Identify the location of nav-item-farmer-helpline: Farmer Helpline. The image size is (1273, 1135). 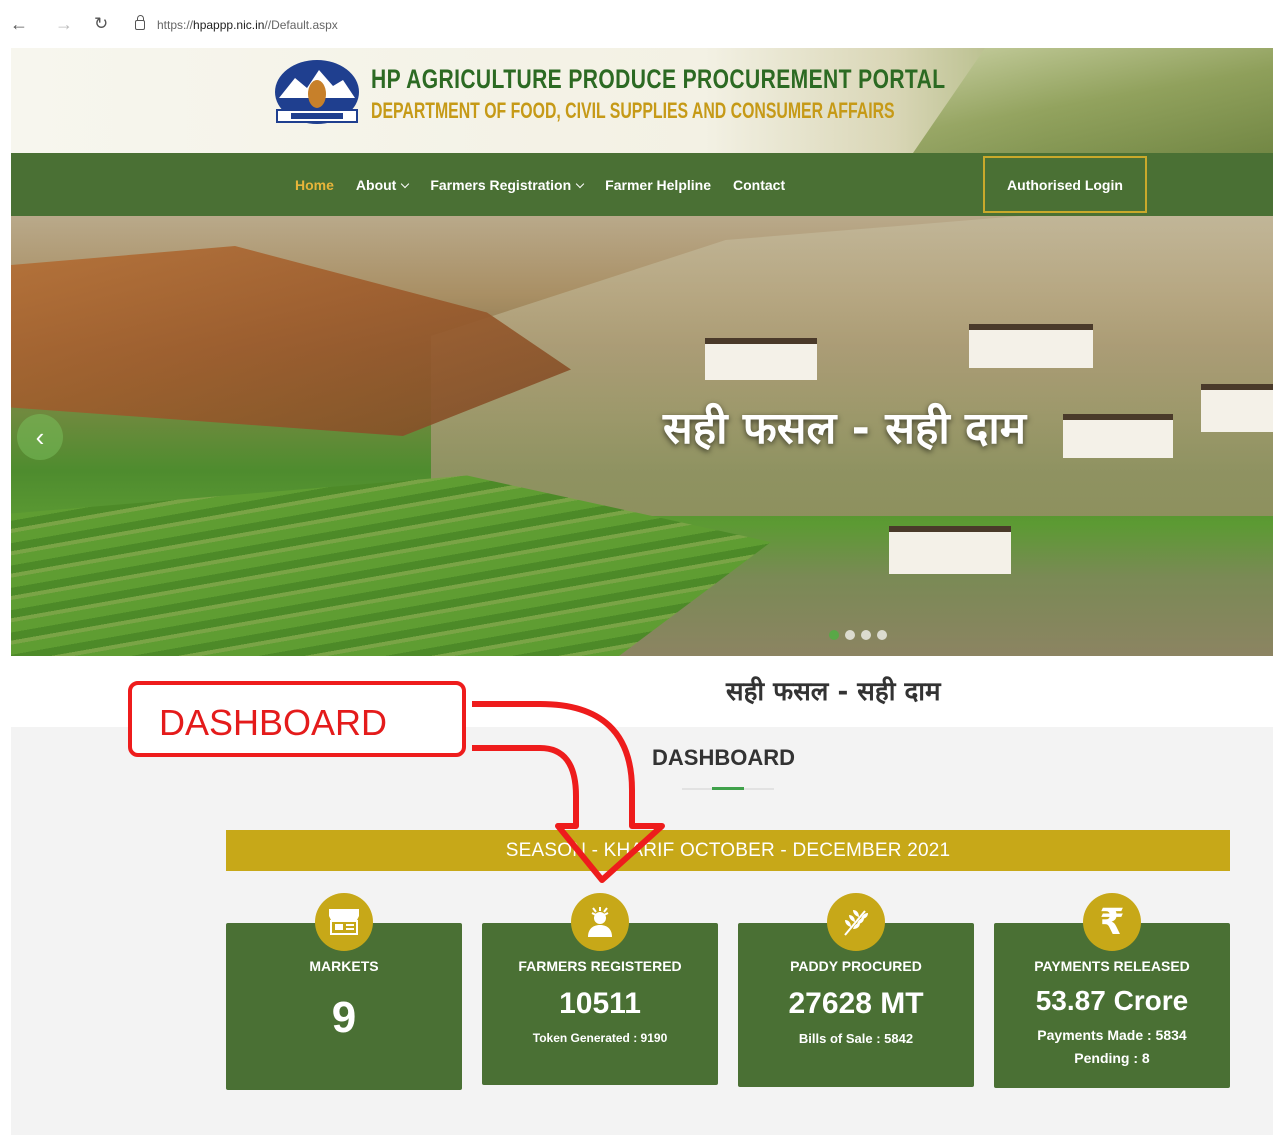
(658, 185).